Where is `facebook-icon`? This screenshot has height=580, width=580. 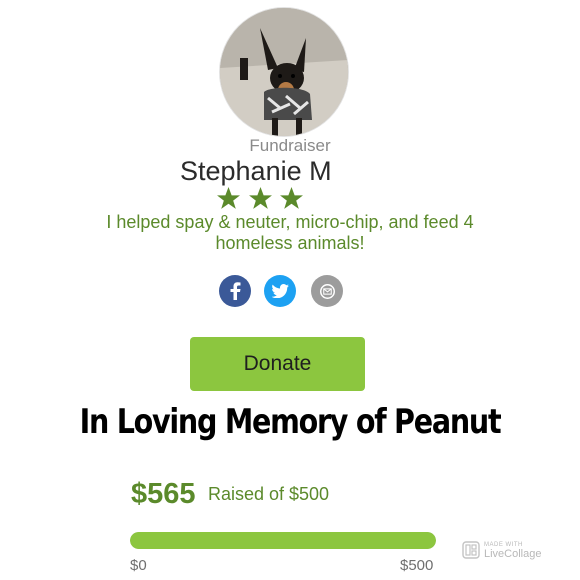 facebook-icon is located at coordinates (235, 291).